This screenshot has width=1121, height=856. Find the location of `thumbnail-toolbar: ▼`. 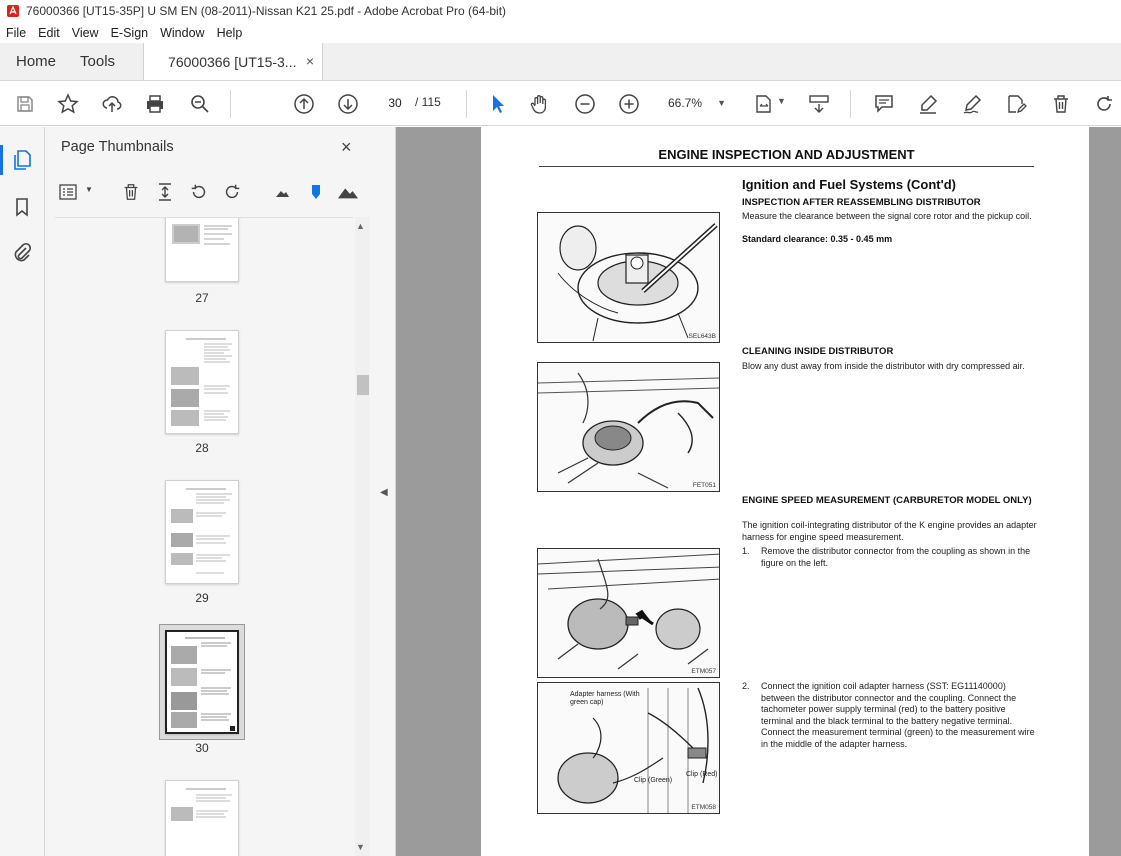

thumbnail-toolbar: ▼ is located at coordinates (208, 193).